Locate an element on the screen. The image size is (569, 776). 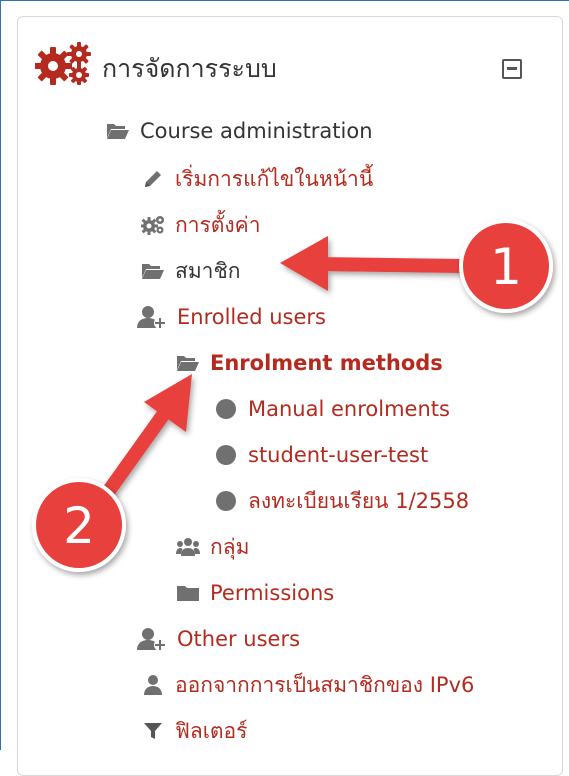
tree-node-filters: ฟิลเตอร์ is located at coordinates (194, 731).